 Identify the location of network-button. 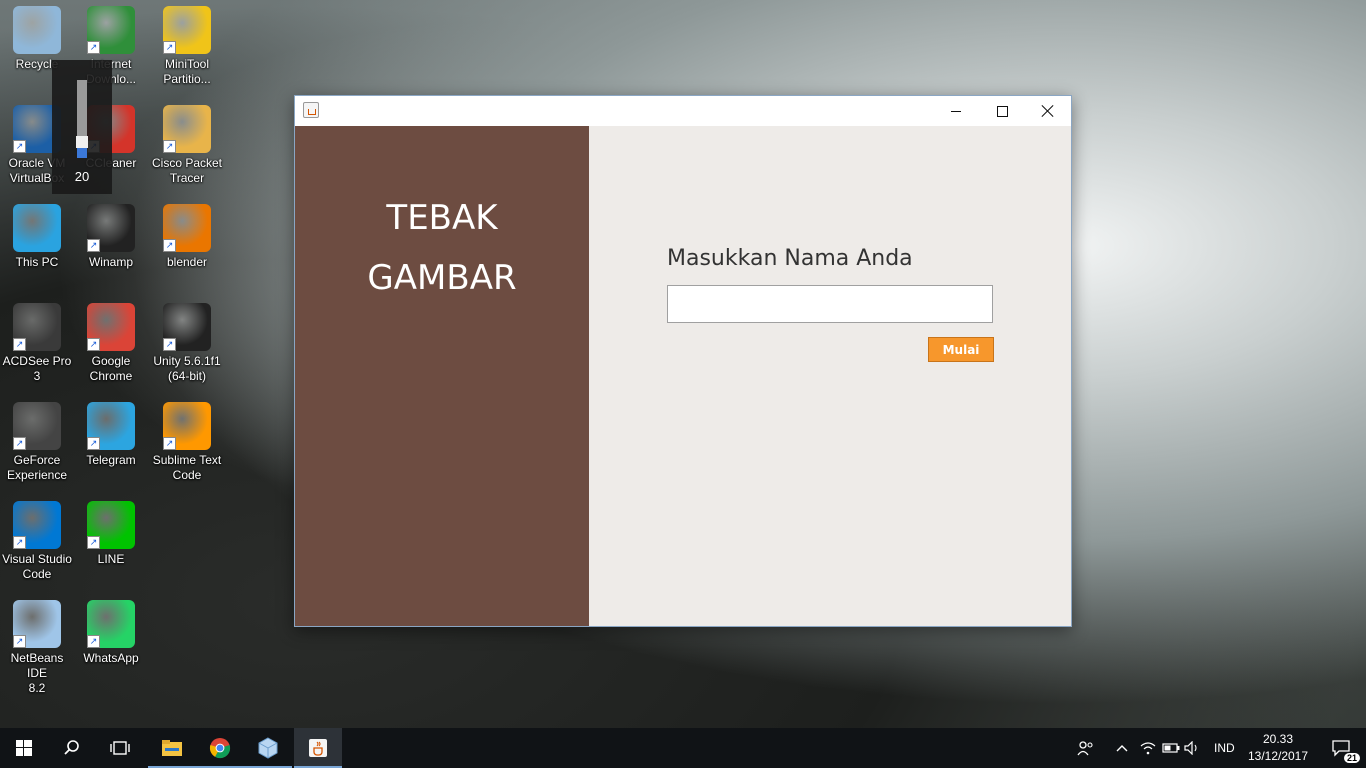
(1148, 748).